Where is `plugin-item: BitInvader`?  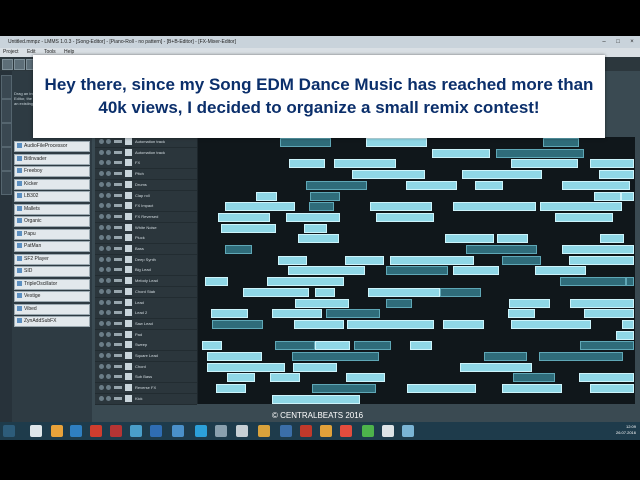 plugin-item: BitInvader is located at coordinates (52, 159).